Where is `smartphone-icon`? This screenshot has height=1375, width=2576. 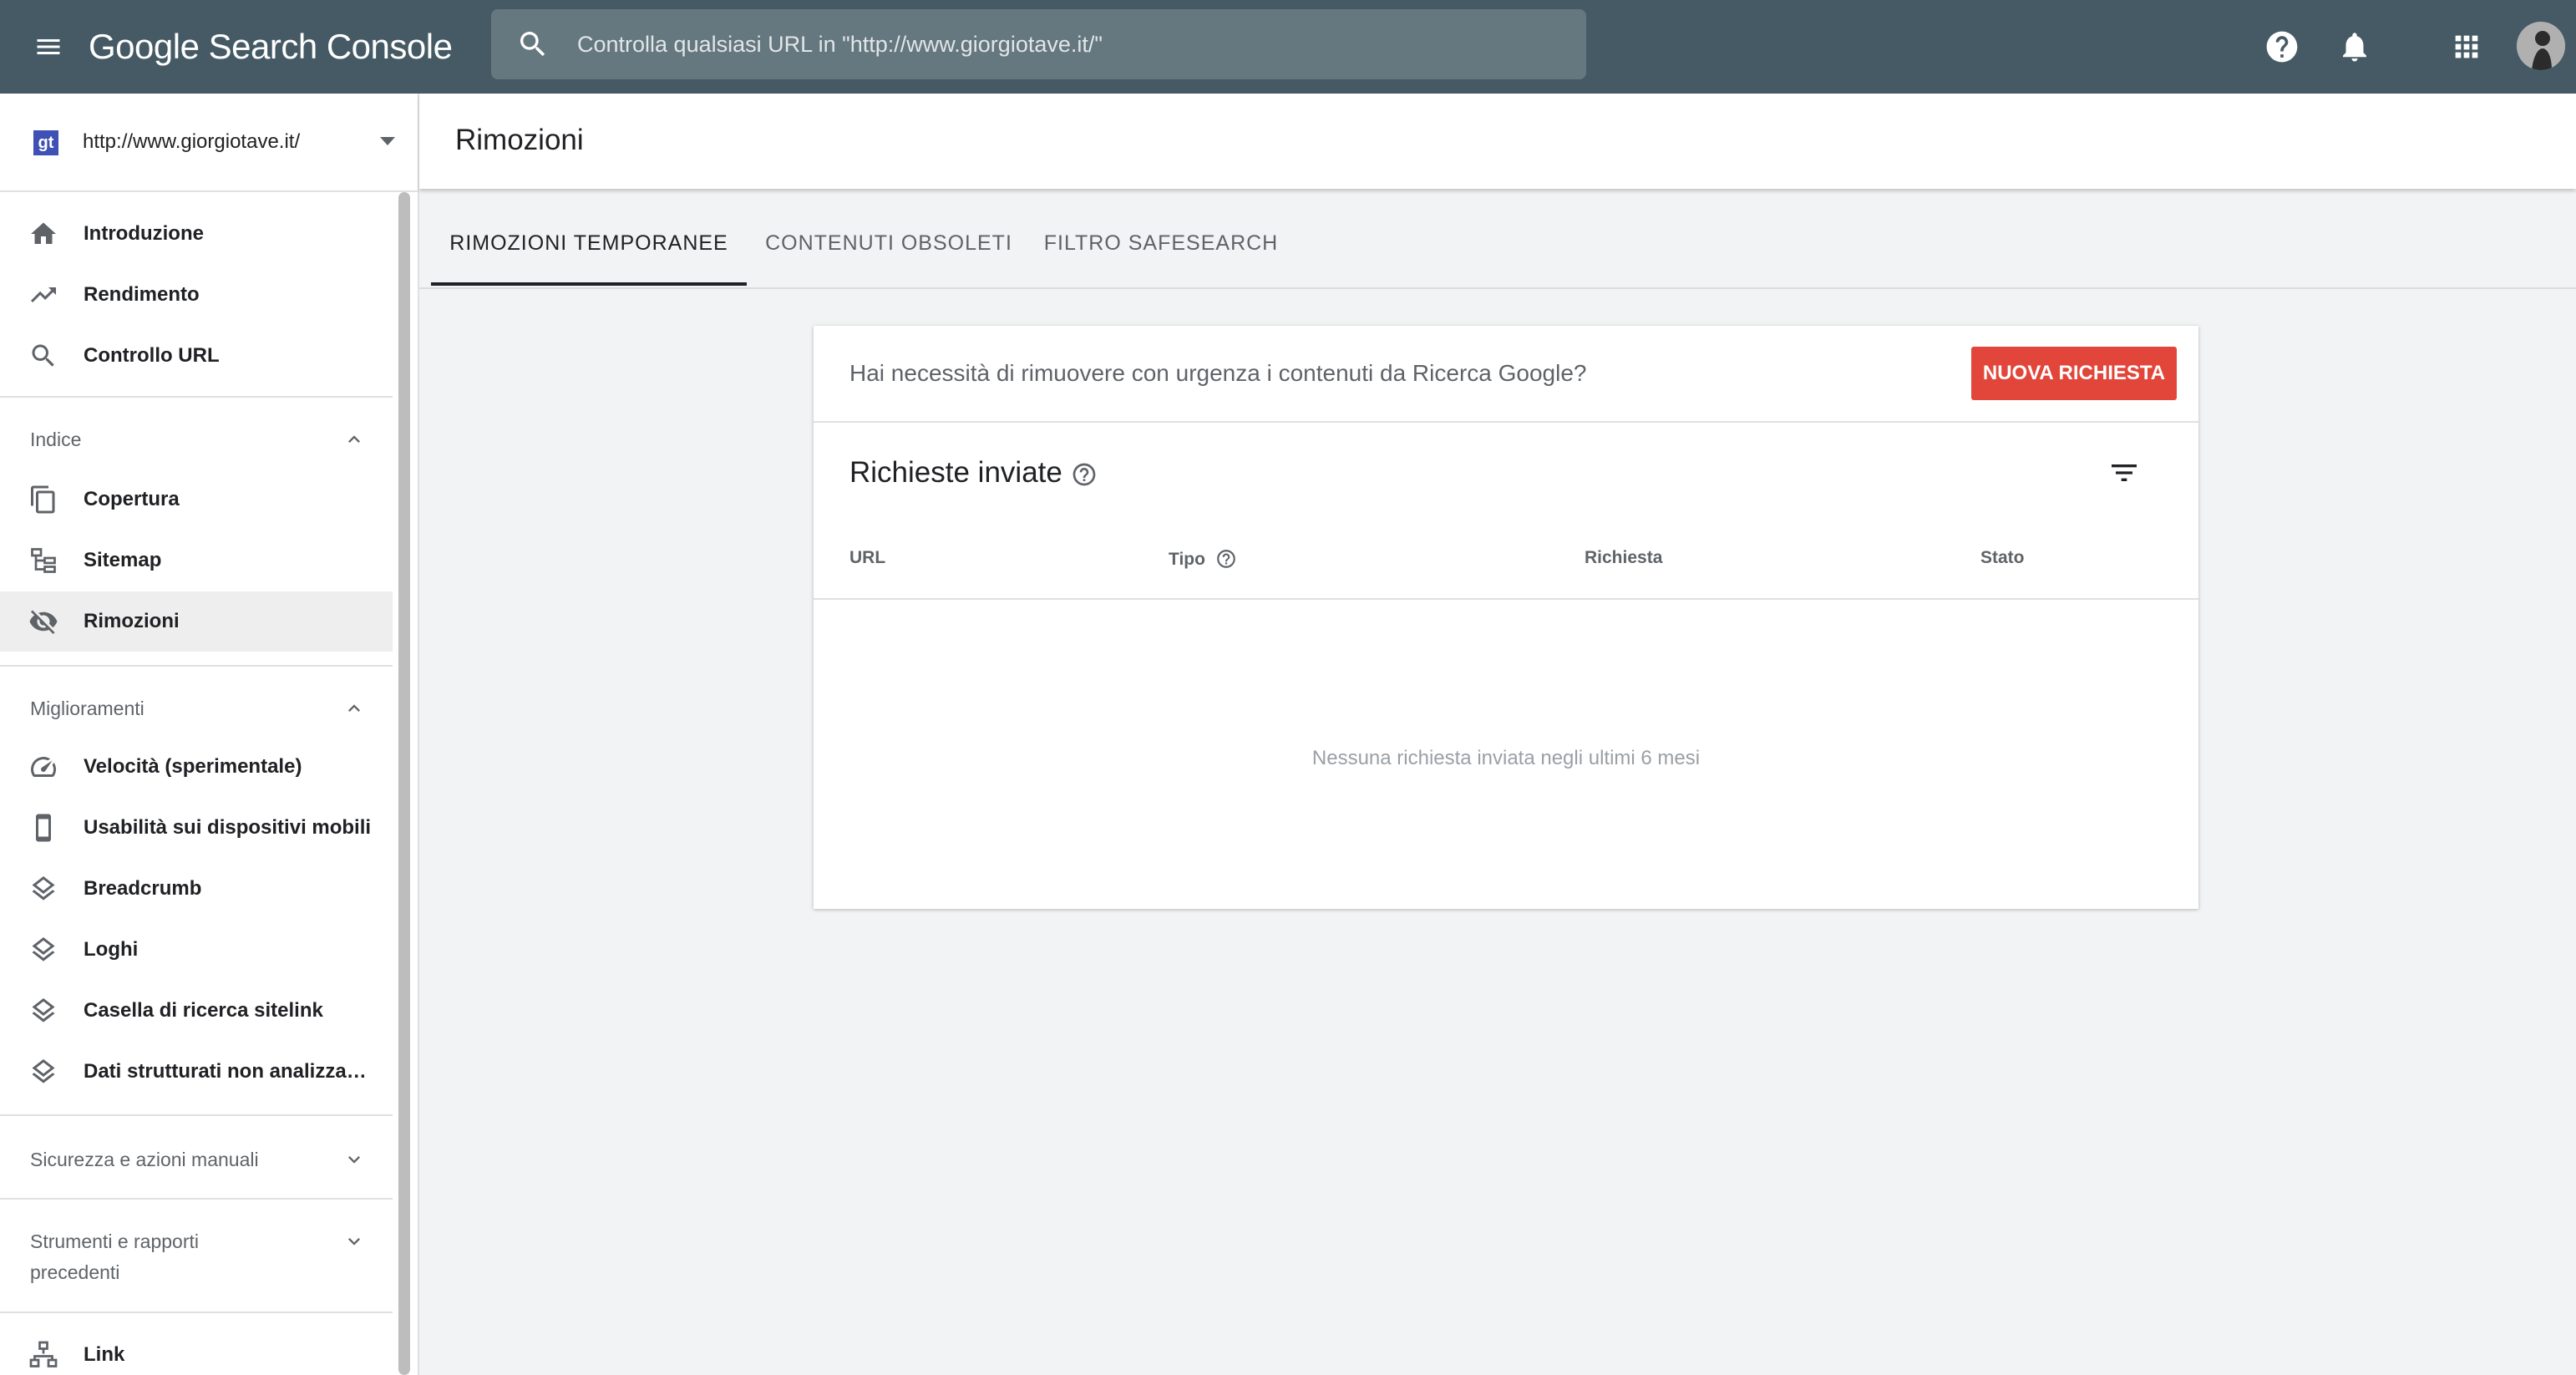
smartphone-icon is located at coordinates (43, 828).